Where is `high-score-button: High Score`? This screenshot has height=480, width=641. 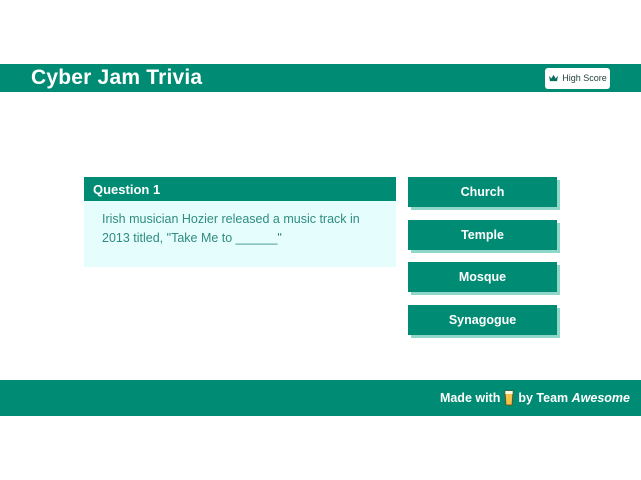 high-score-button: High Score is located at coordinates (577, 78).